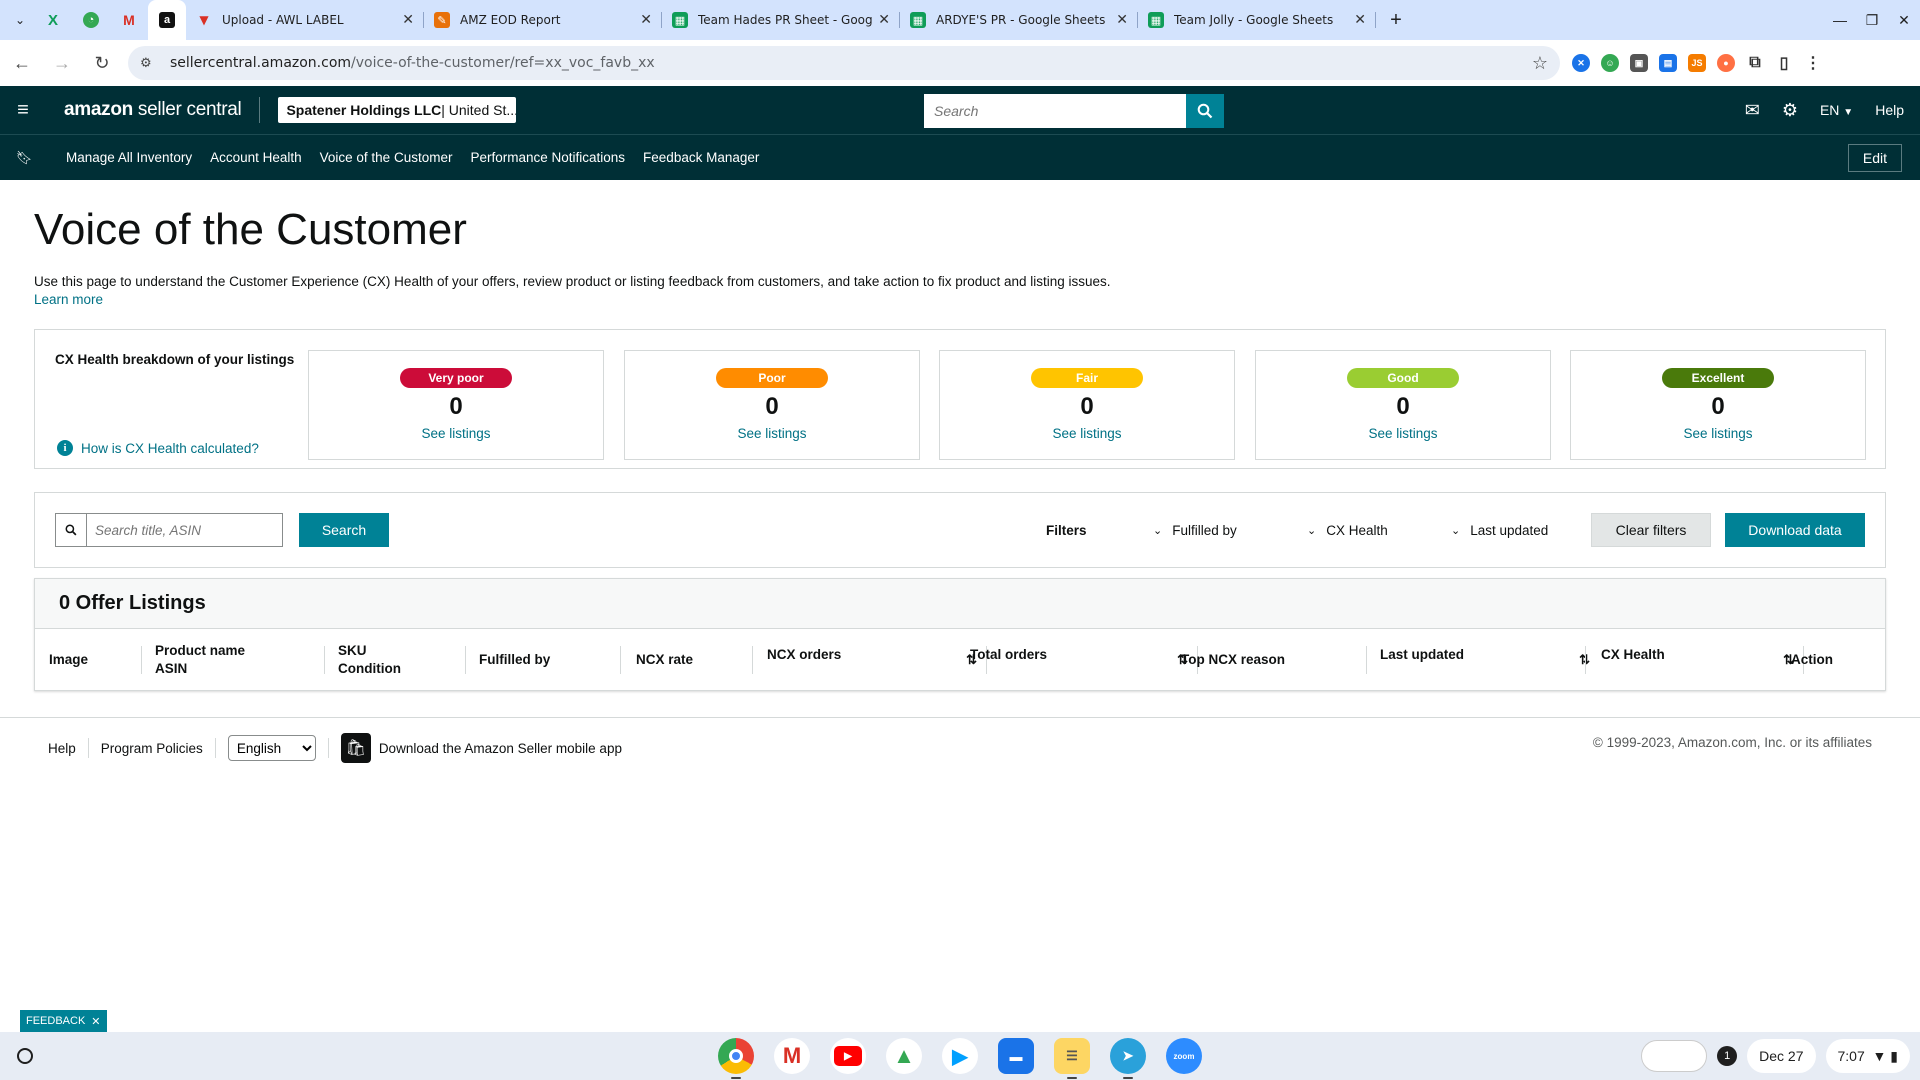 This screenshot has width=1920, height=1080. Describe the element at coordinates (184, 530) in the screenshot. I see `listing-search-input` at that location.